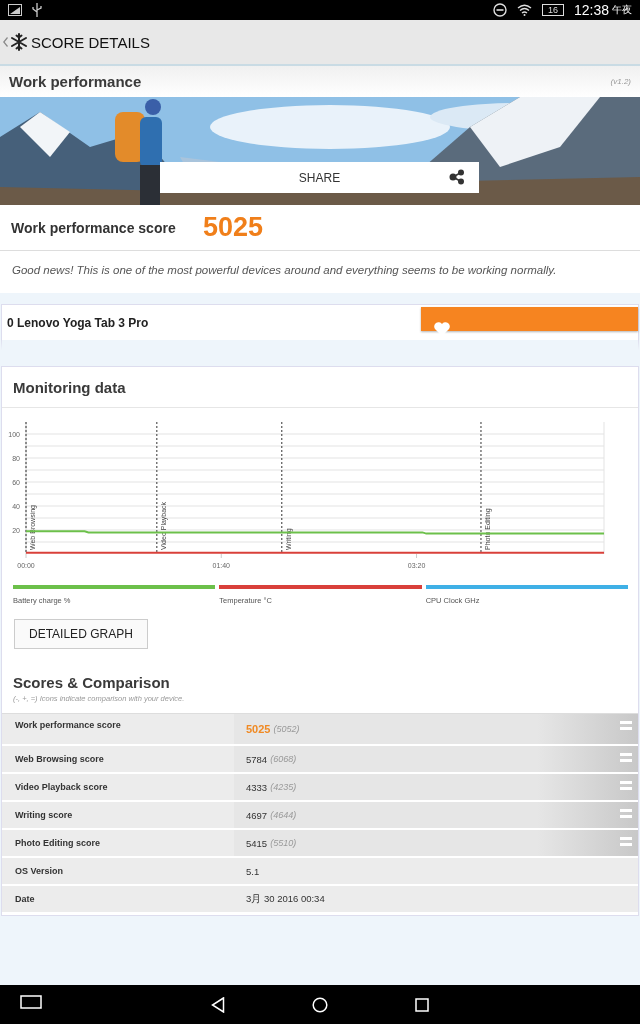 The image size is (640, 1024). I want to click on section-title: Work performance, so click(75, 81).